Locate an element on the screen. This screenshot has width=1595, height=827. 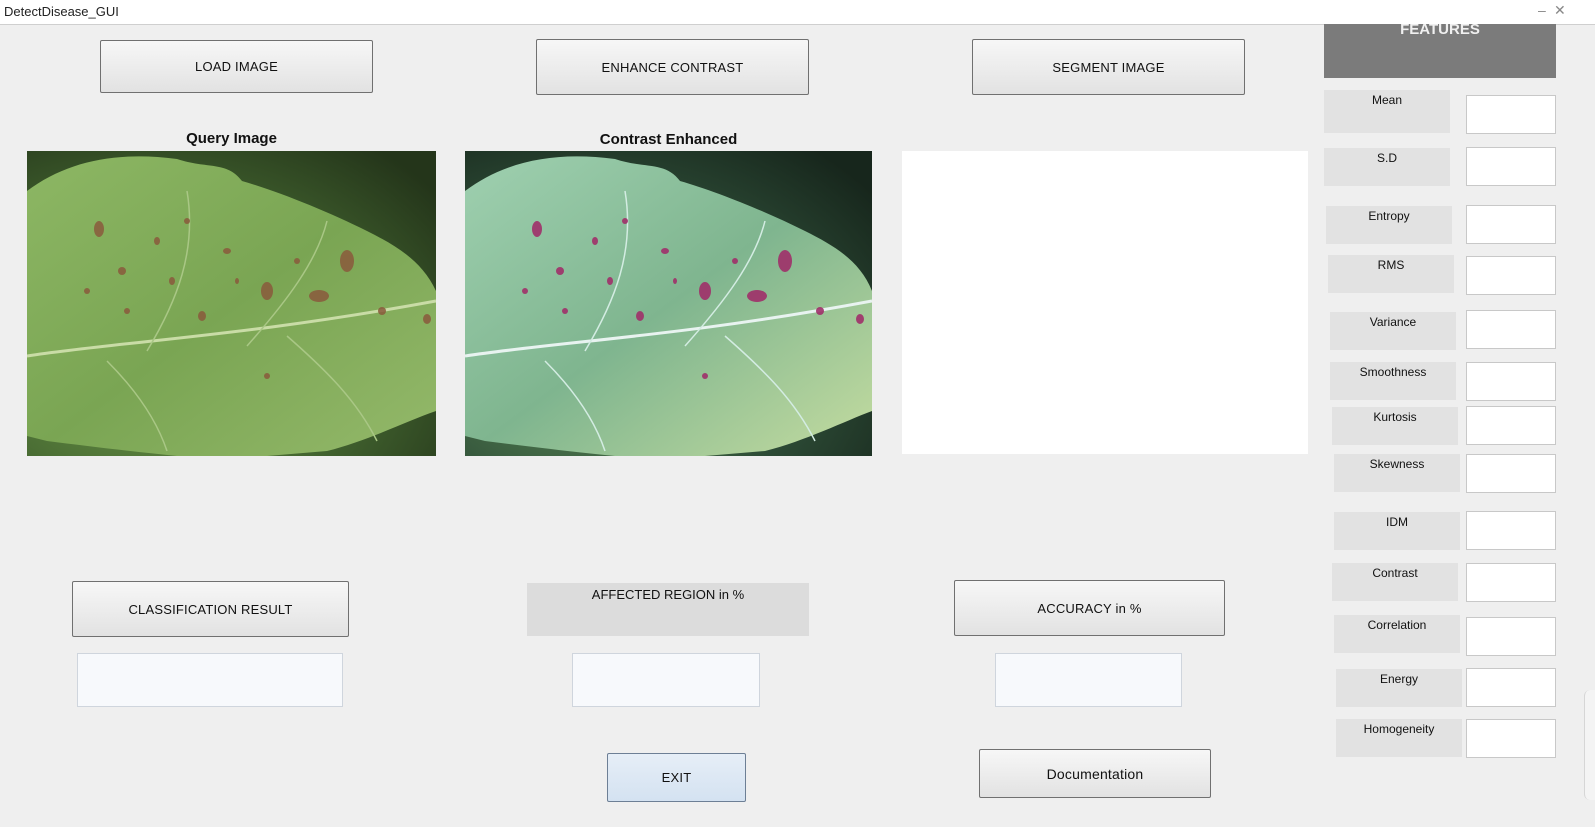
feature-field-correlation is located at coordinates (1511, 636).